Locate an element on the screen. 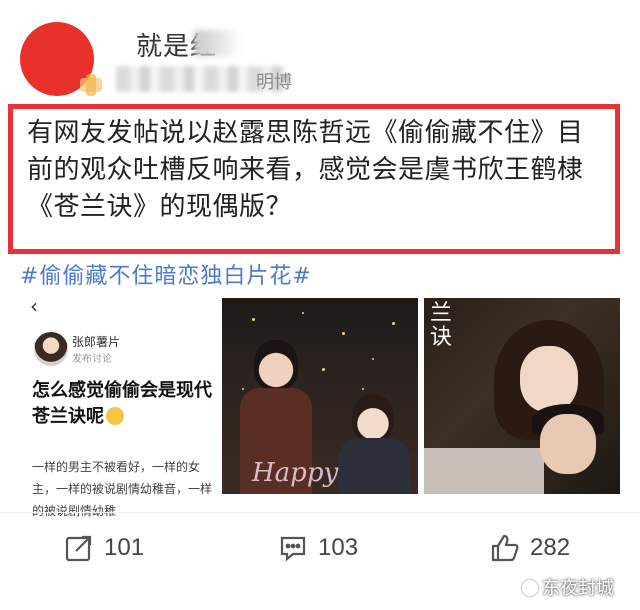 The image size is (640, 610). poster2-calligraphy: 兰 诀 is located at coordinates (441, 325).